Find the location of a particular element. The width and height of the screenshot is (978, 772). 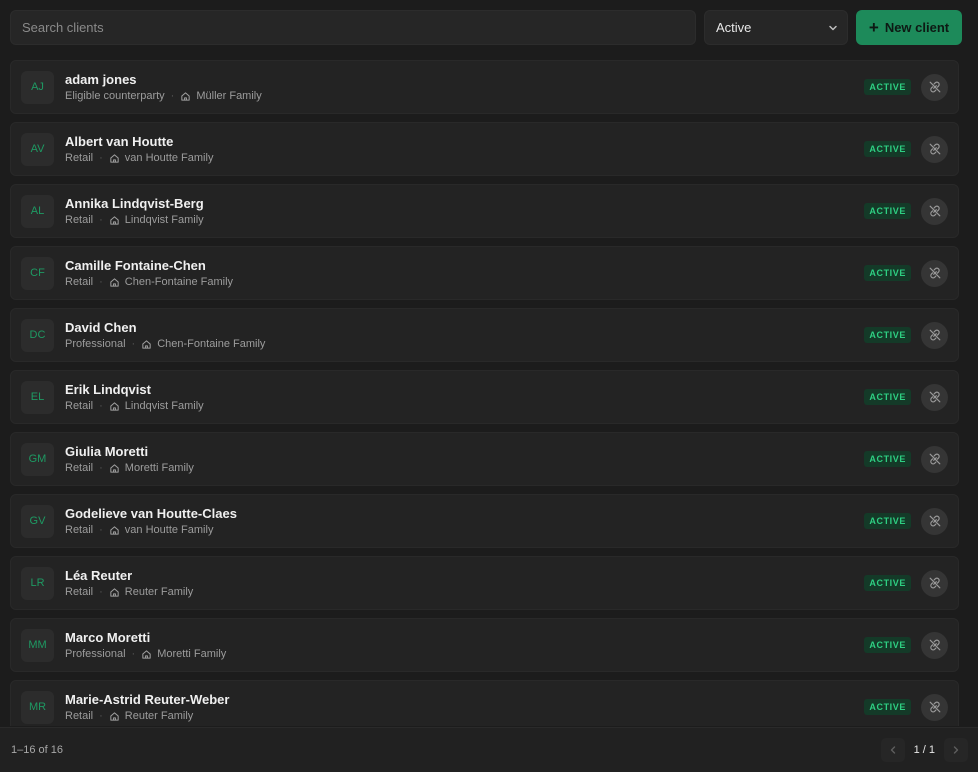

page-indicator: 1 / 1 is located at coordinates (924, 750).